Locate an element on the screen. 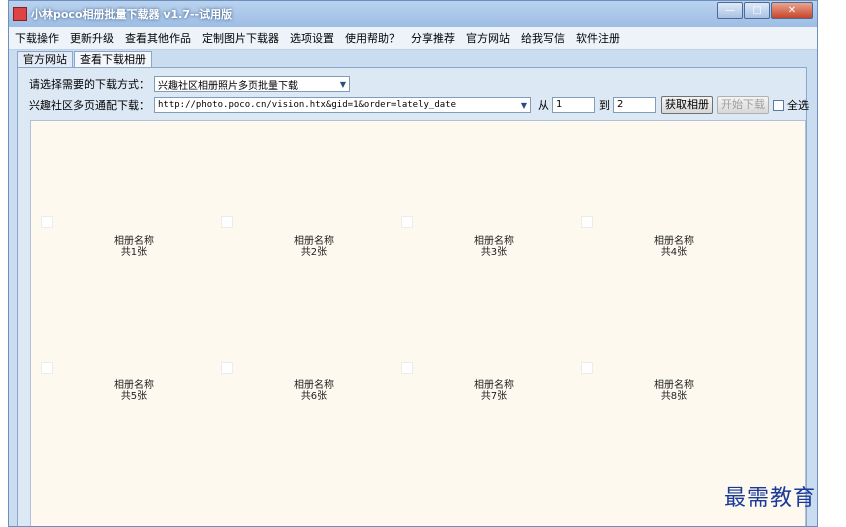 This screenshot has height=527, width=846. start-download-button: 开始下载 is located at coordinates (743, 105).